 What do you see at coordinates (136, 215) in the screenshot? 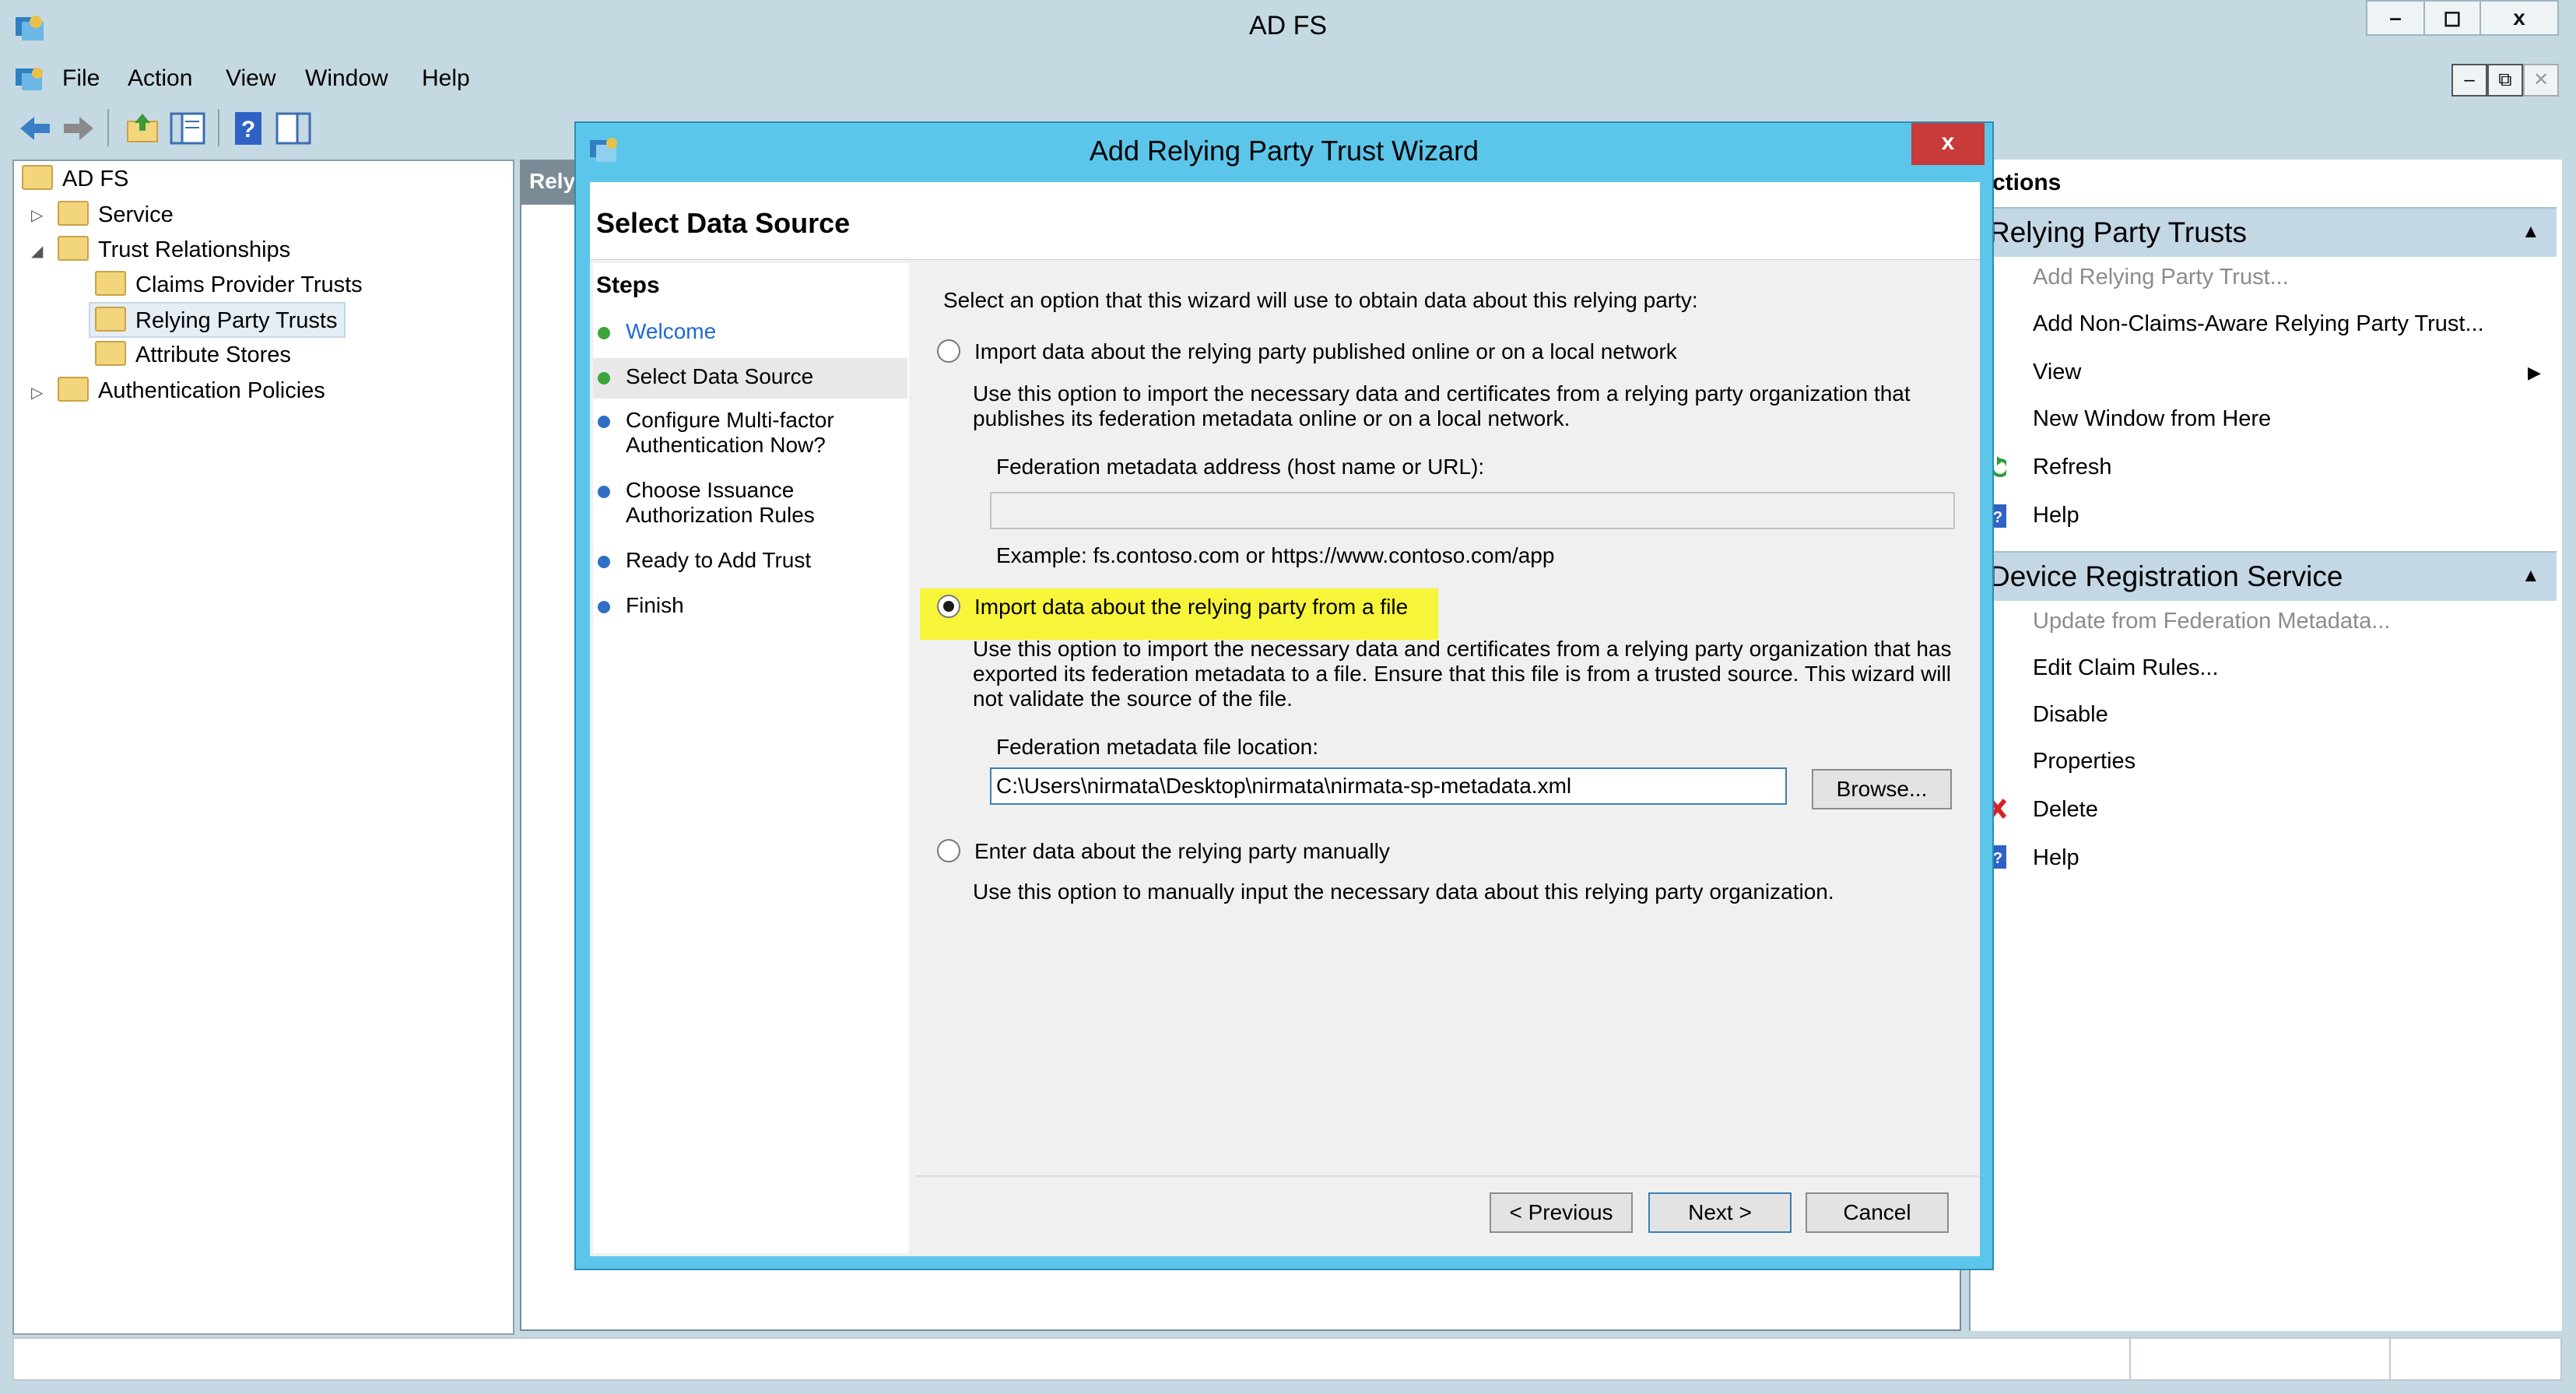
I see `tree-item-service: Service` at bounding box center [136, 215].